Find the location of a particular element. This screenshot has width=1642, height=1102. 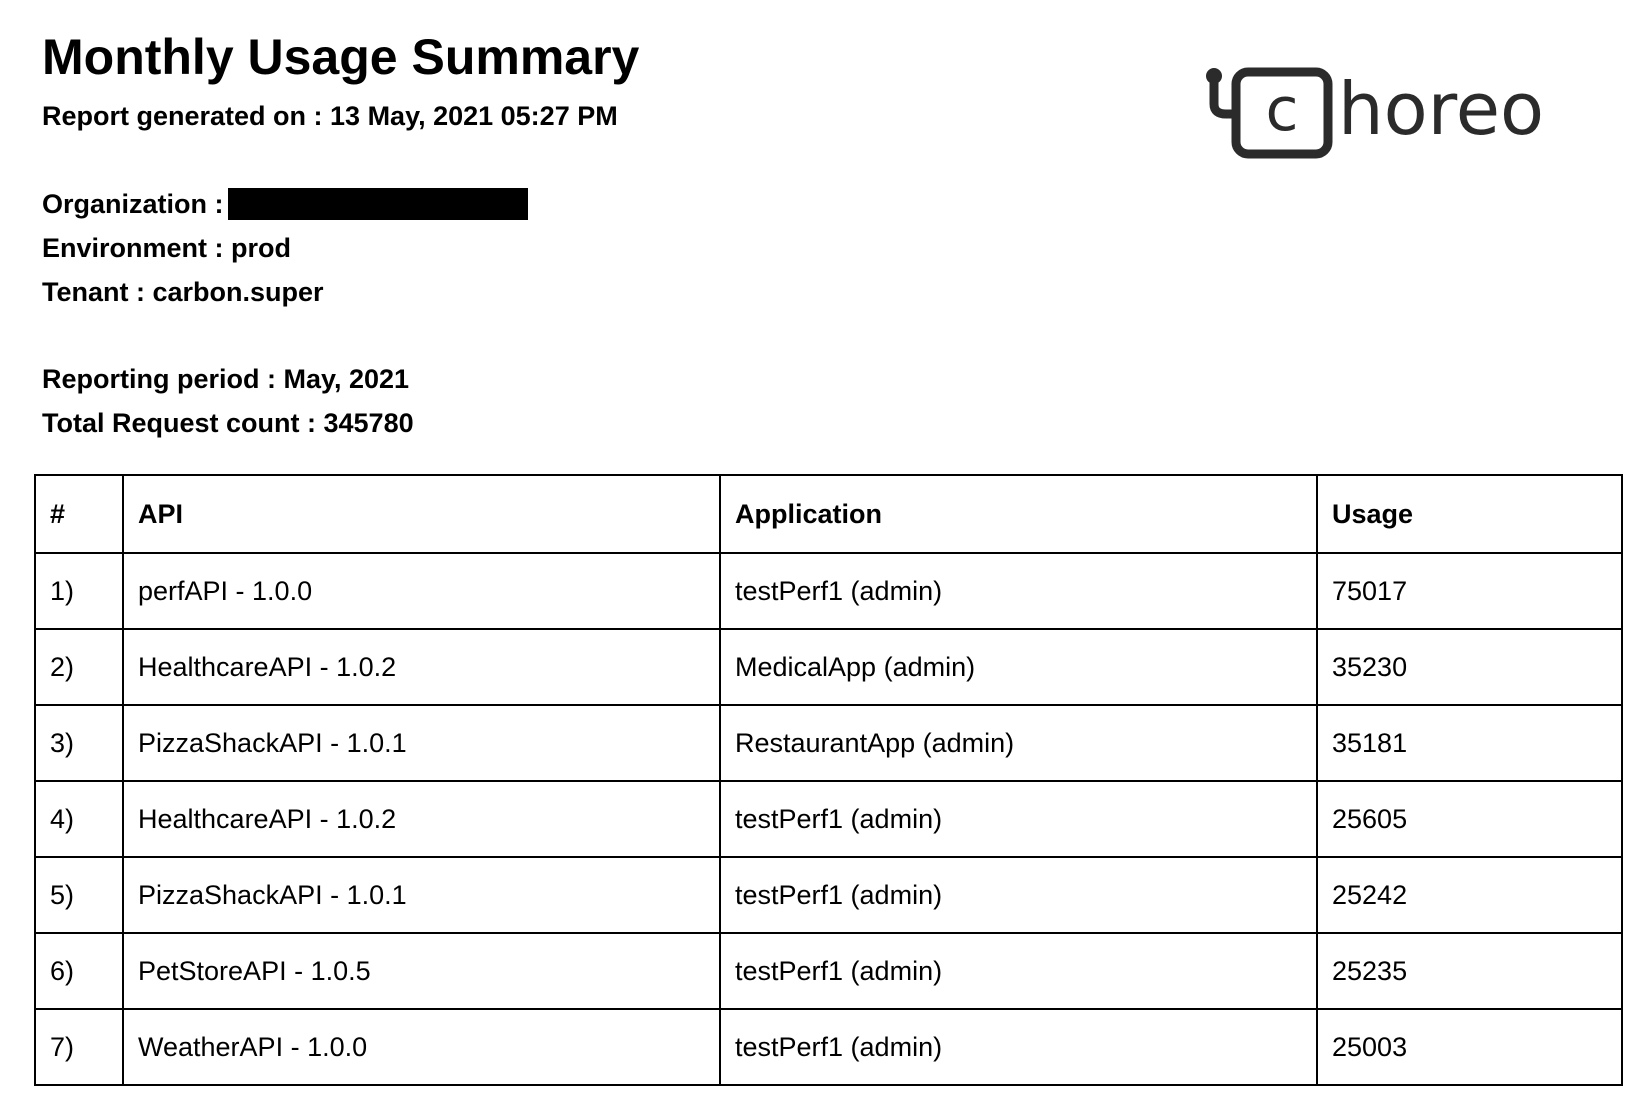

organization-redaction is located at coordinates (377, 203).